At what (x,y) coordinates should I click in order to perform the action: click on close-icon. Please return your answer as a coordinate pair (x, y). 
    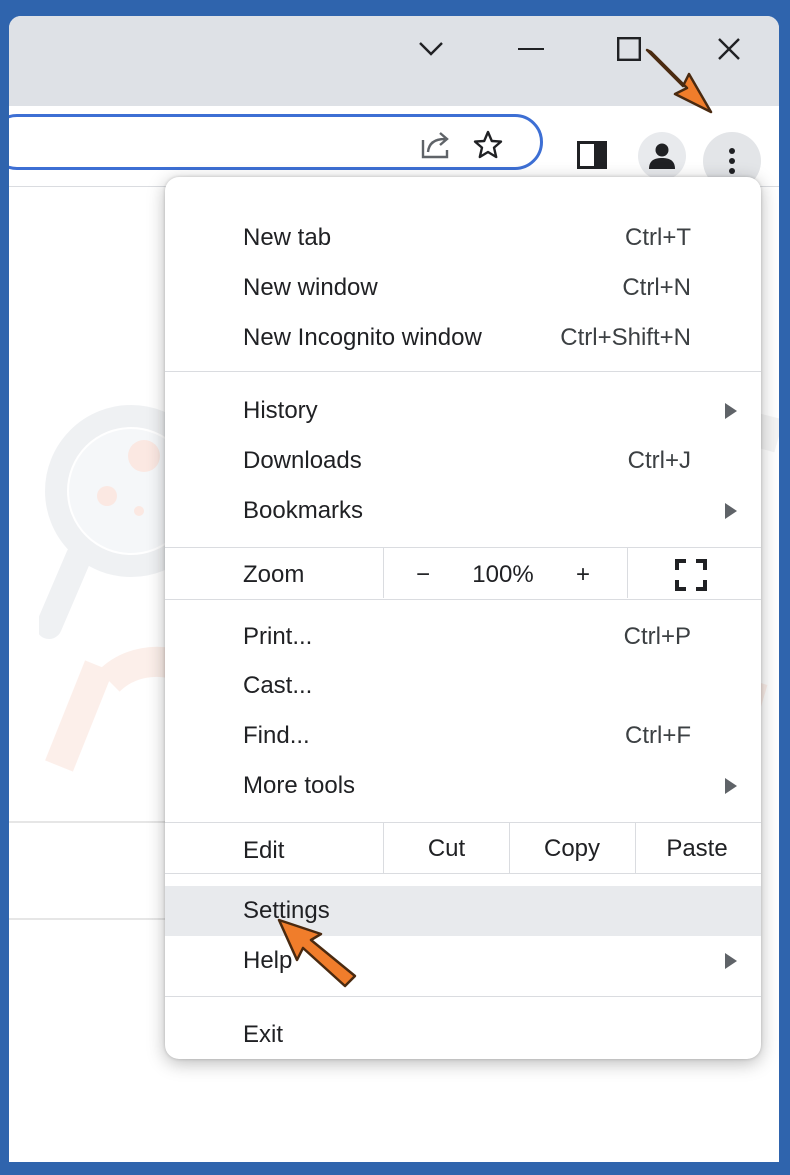
    Looking at the image, I should click on (729, 49).